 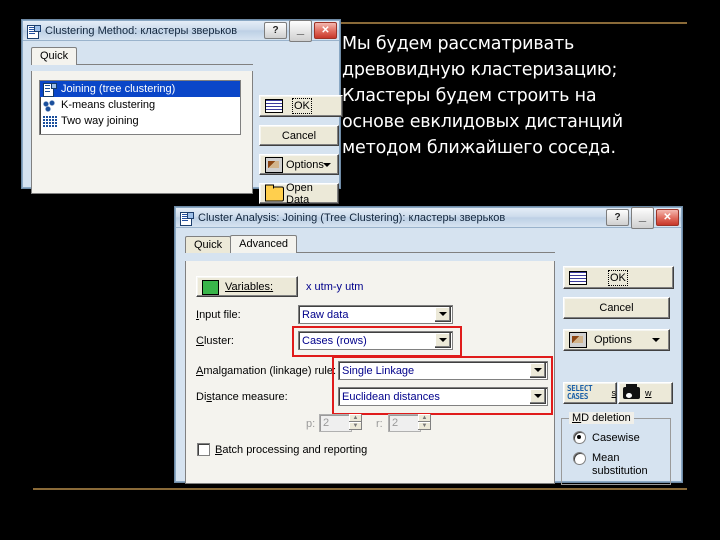 I want to click on select-cases-button: SELECT CASES s, so click(x=590, y=393).